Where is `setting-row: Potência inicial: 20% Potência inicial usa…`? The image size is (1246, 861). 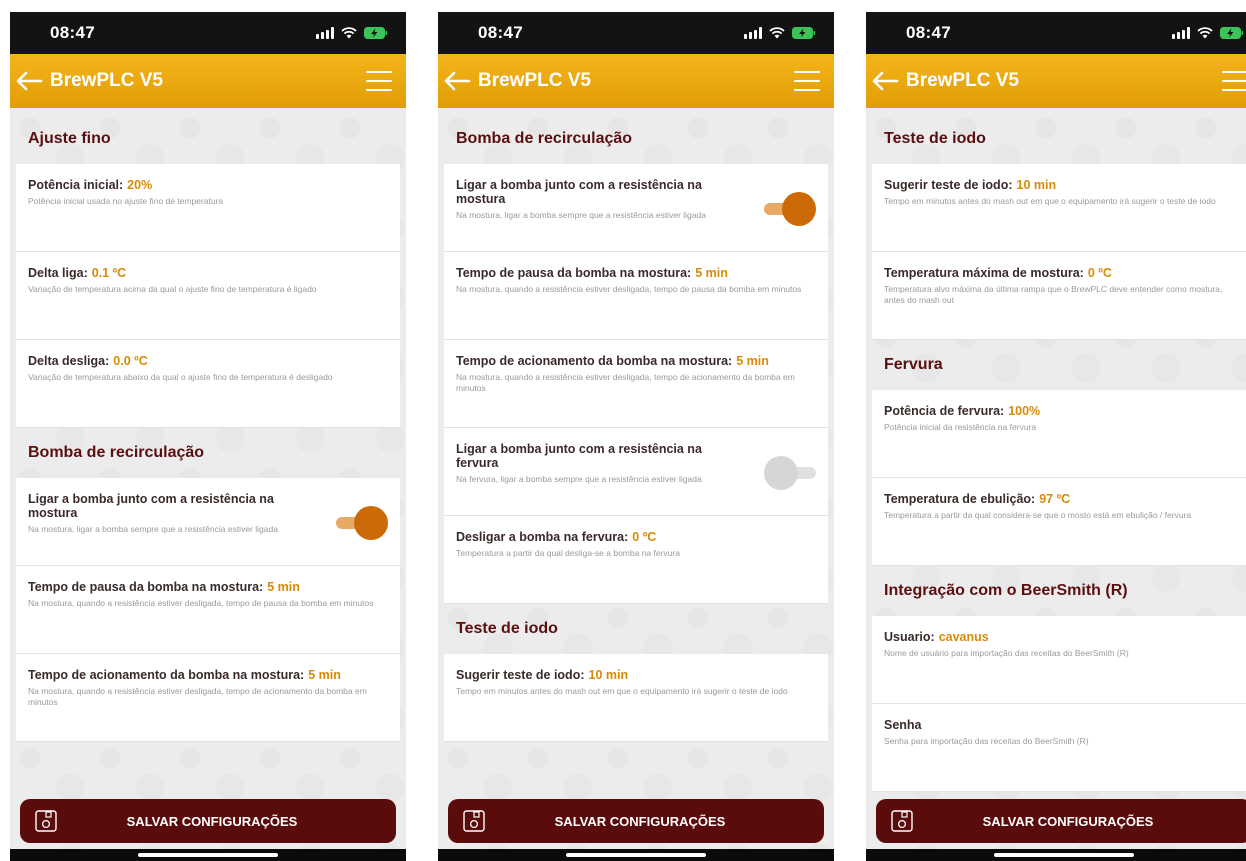
setting-row: Potência inicial: 20% Potência inicial usa… is located at coordinates (208, 208).